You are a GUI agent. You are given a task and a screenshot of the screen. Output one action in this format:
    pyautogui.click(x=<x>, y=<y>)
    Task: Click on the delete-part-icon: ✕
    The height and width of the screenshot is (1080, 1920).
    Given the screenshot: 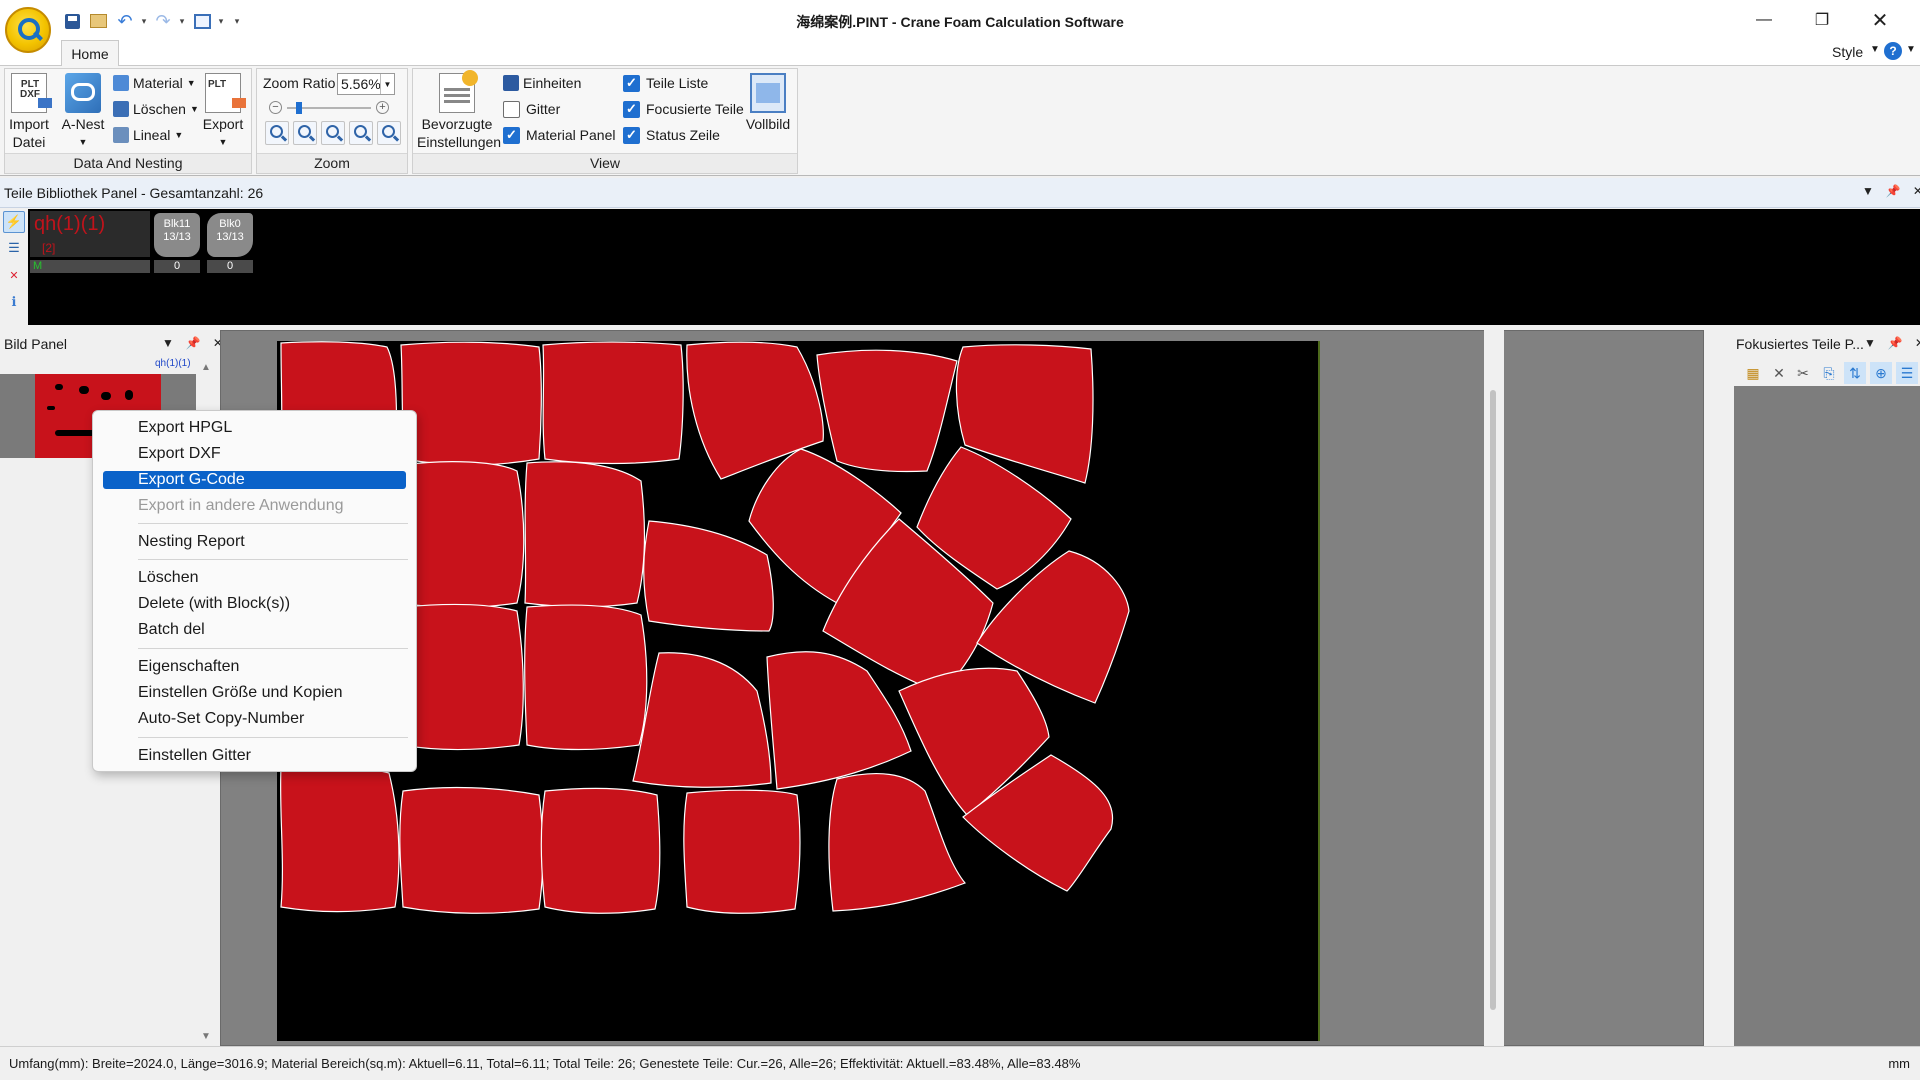 What is the action you would take?
    pyautogui.click(x=1779, y=373)
    